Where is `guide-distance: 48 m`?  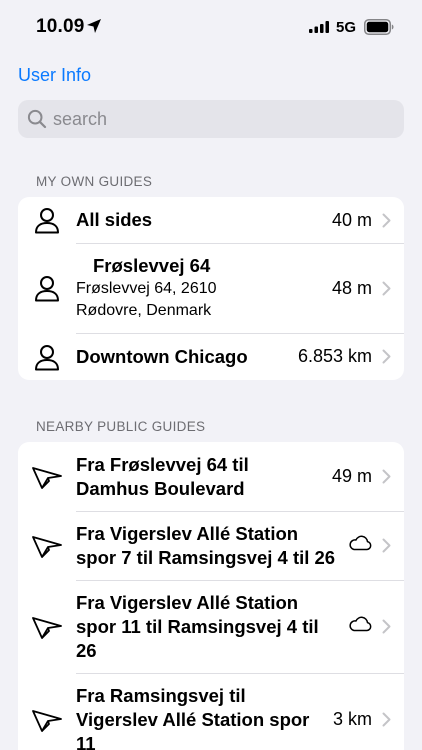
guide-distance: 48 m is located at coordinates (351, 287).